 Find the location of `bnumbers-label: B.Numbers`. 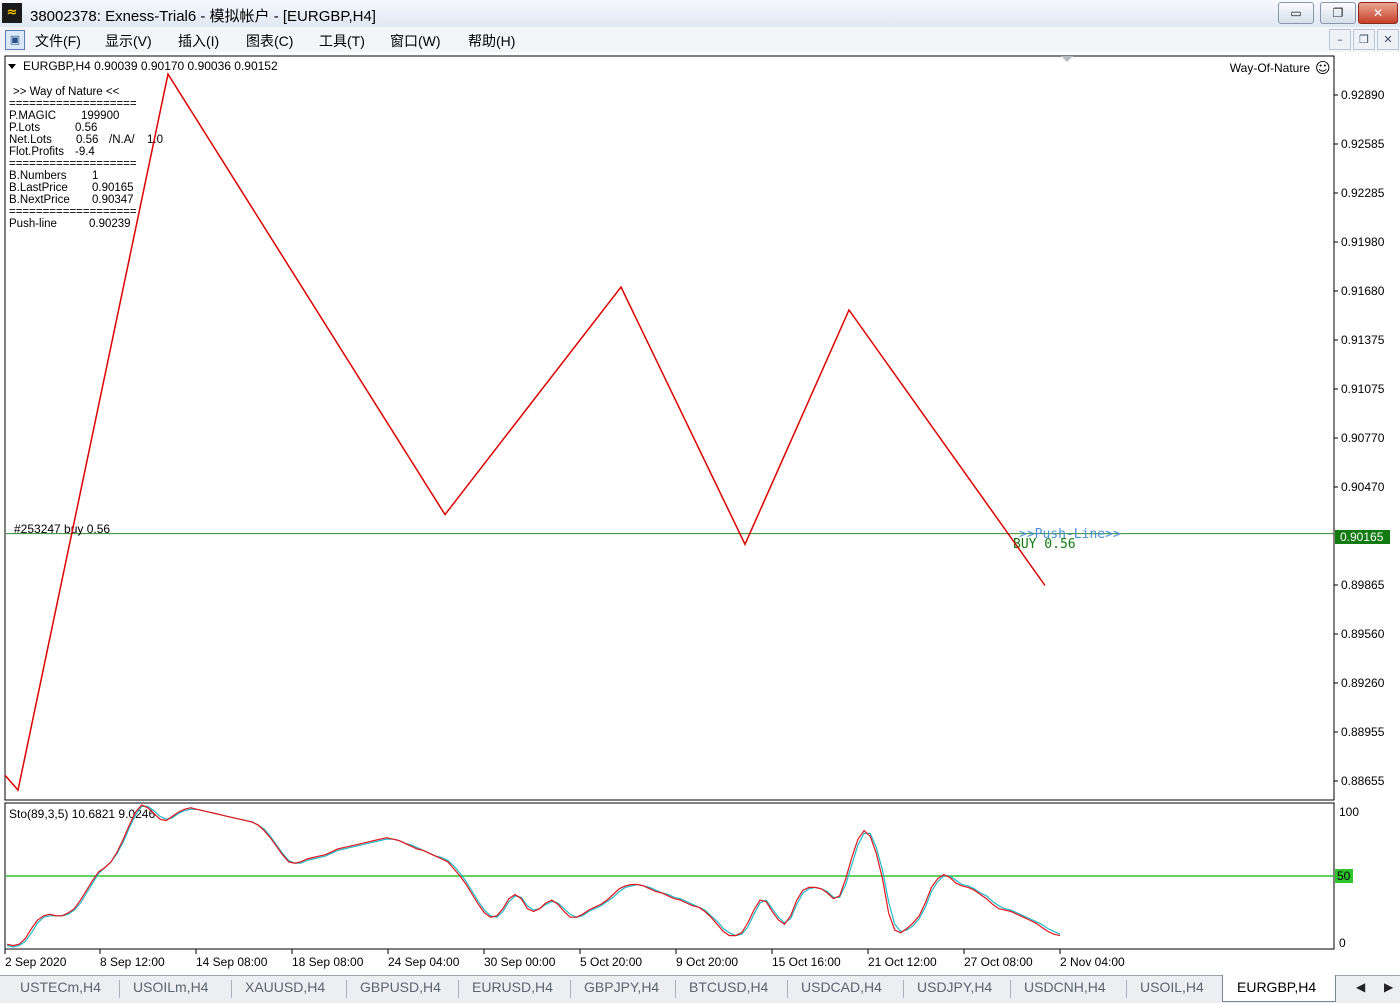

bnumbers-label: B.Numbers is located at coordinates (38, 176).